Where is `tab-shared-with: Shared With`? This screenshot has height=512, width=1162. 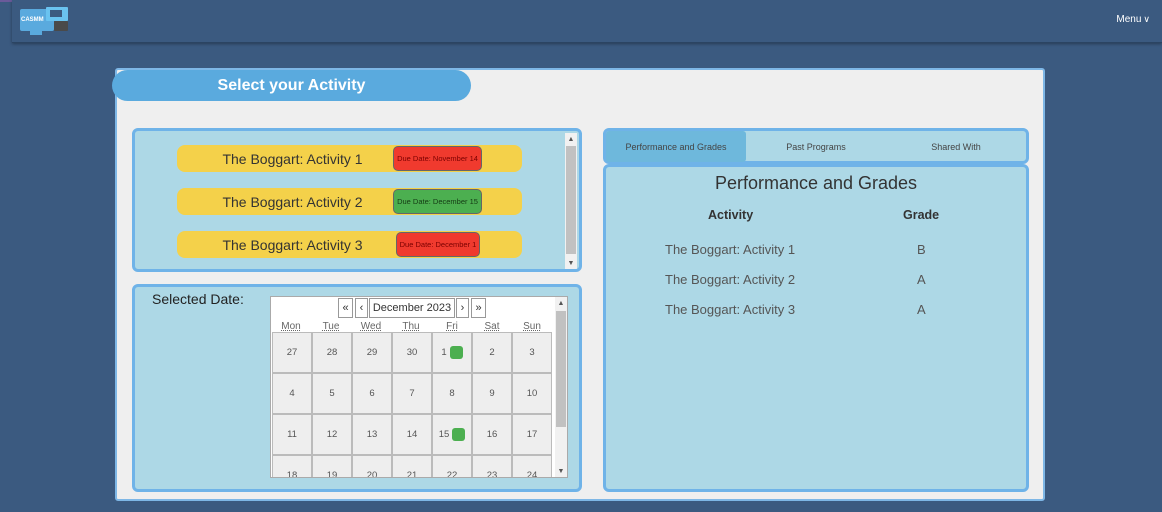 tab-shared-with: Shared With is located at coordinates (956, 146).